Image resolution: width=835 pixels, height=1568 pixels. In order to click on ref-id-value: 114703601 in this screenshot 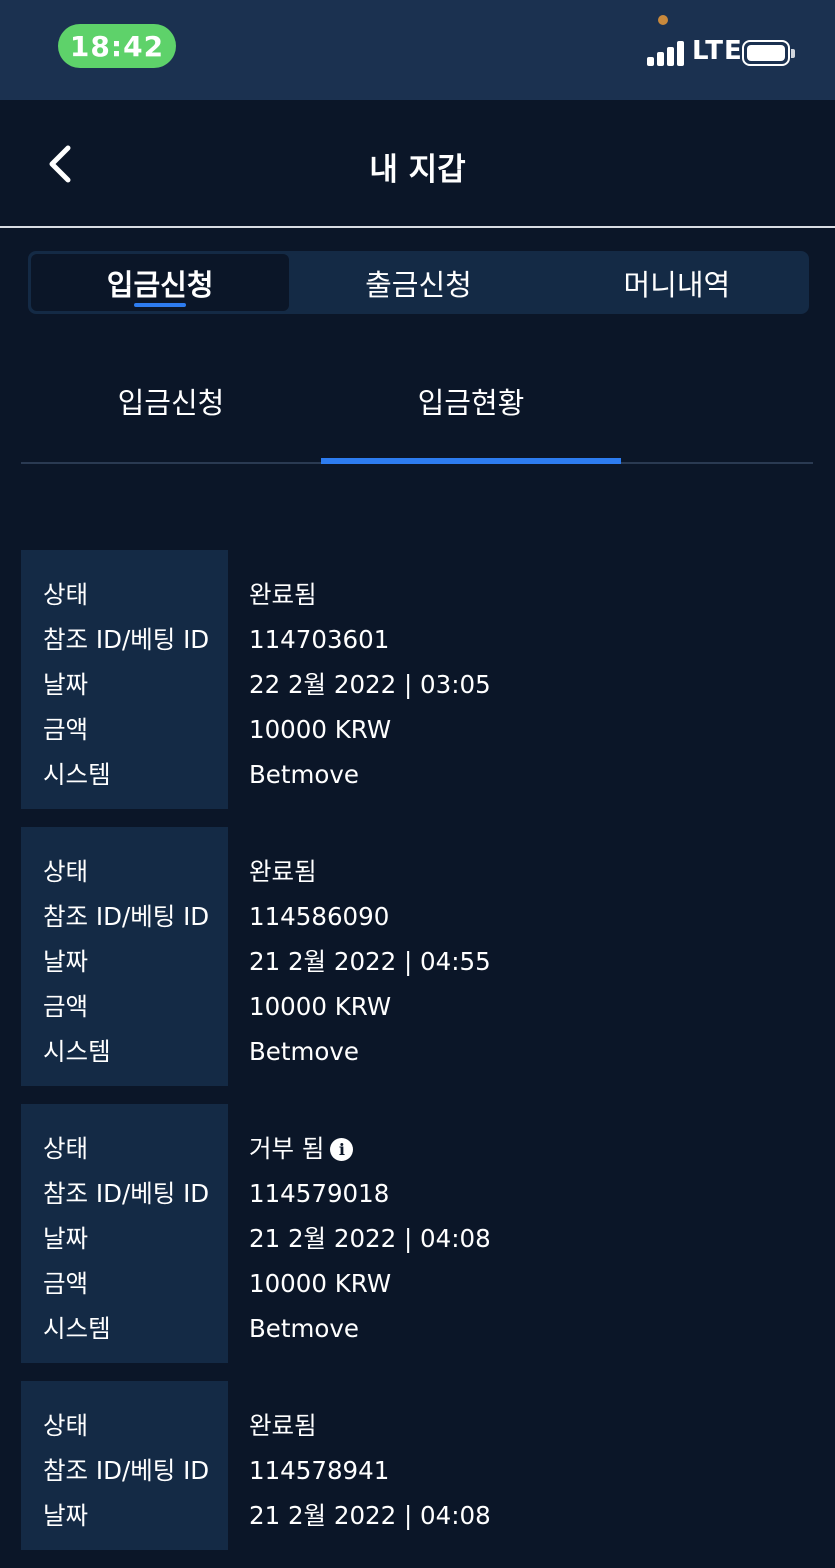, I will do `click(319, 639)`.